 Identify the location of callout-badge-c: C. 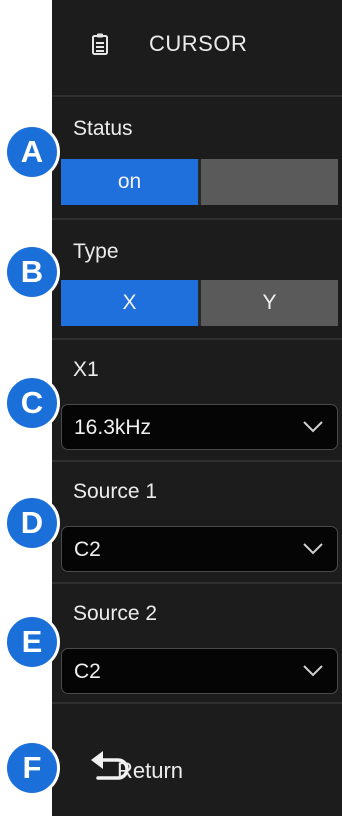
(32, 403).